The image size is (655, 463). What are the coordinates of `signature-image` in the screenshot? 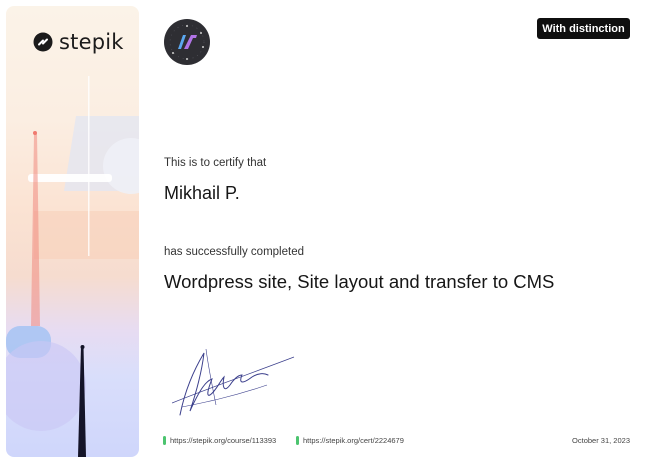 It's located at (233, 382).